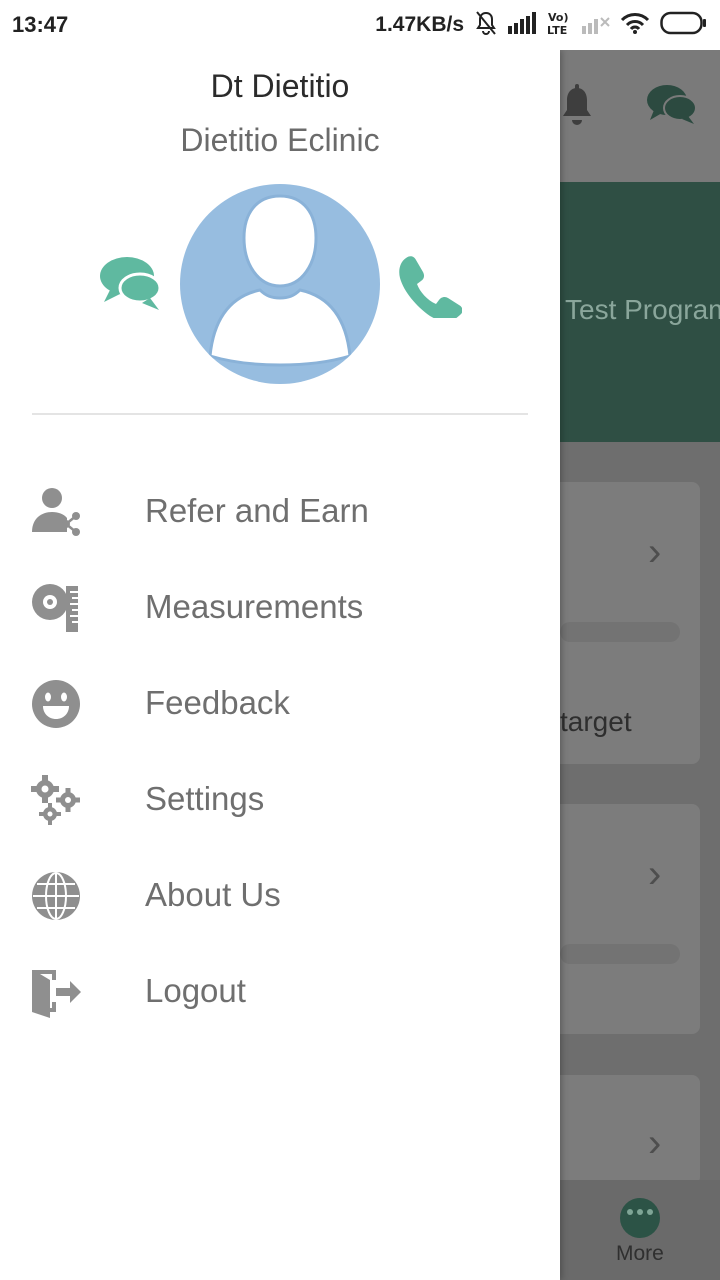 This screenshot has width=720, height=1280. I want to click on menu-item-label: Settings, so click(205, 798).